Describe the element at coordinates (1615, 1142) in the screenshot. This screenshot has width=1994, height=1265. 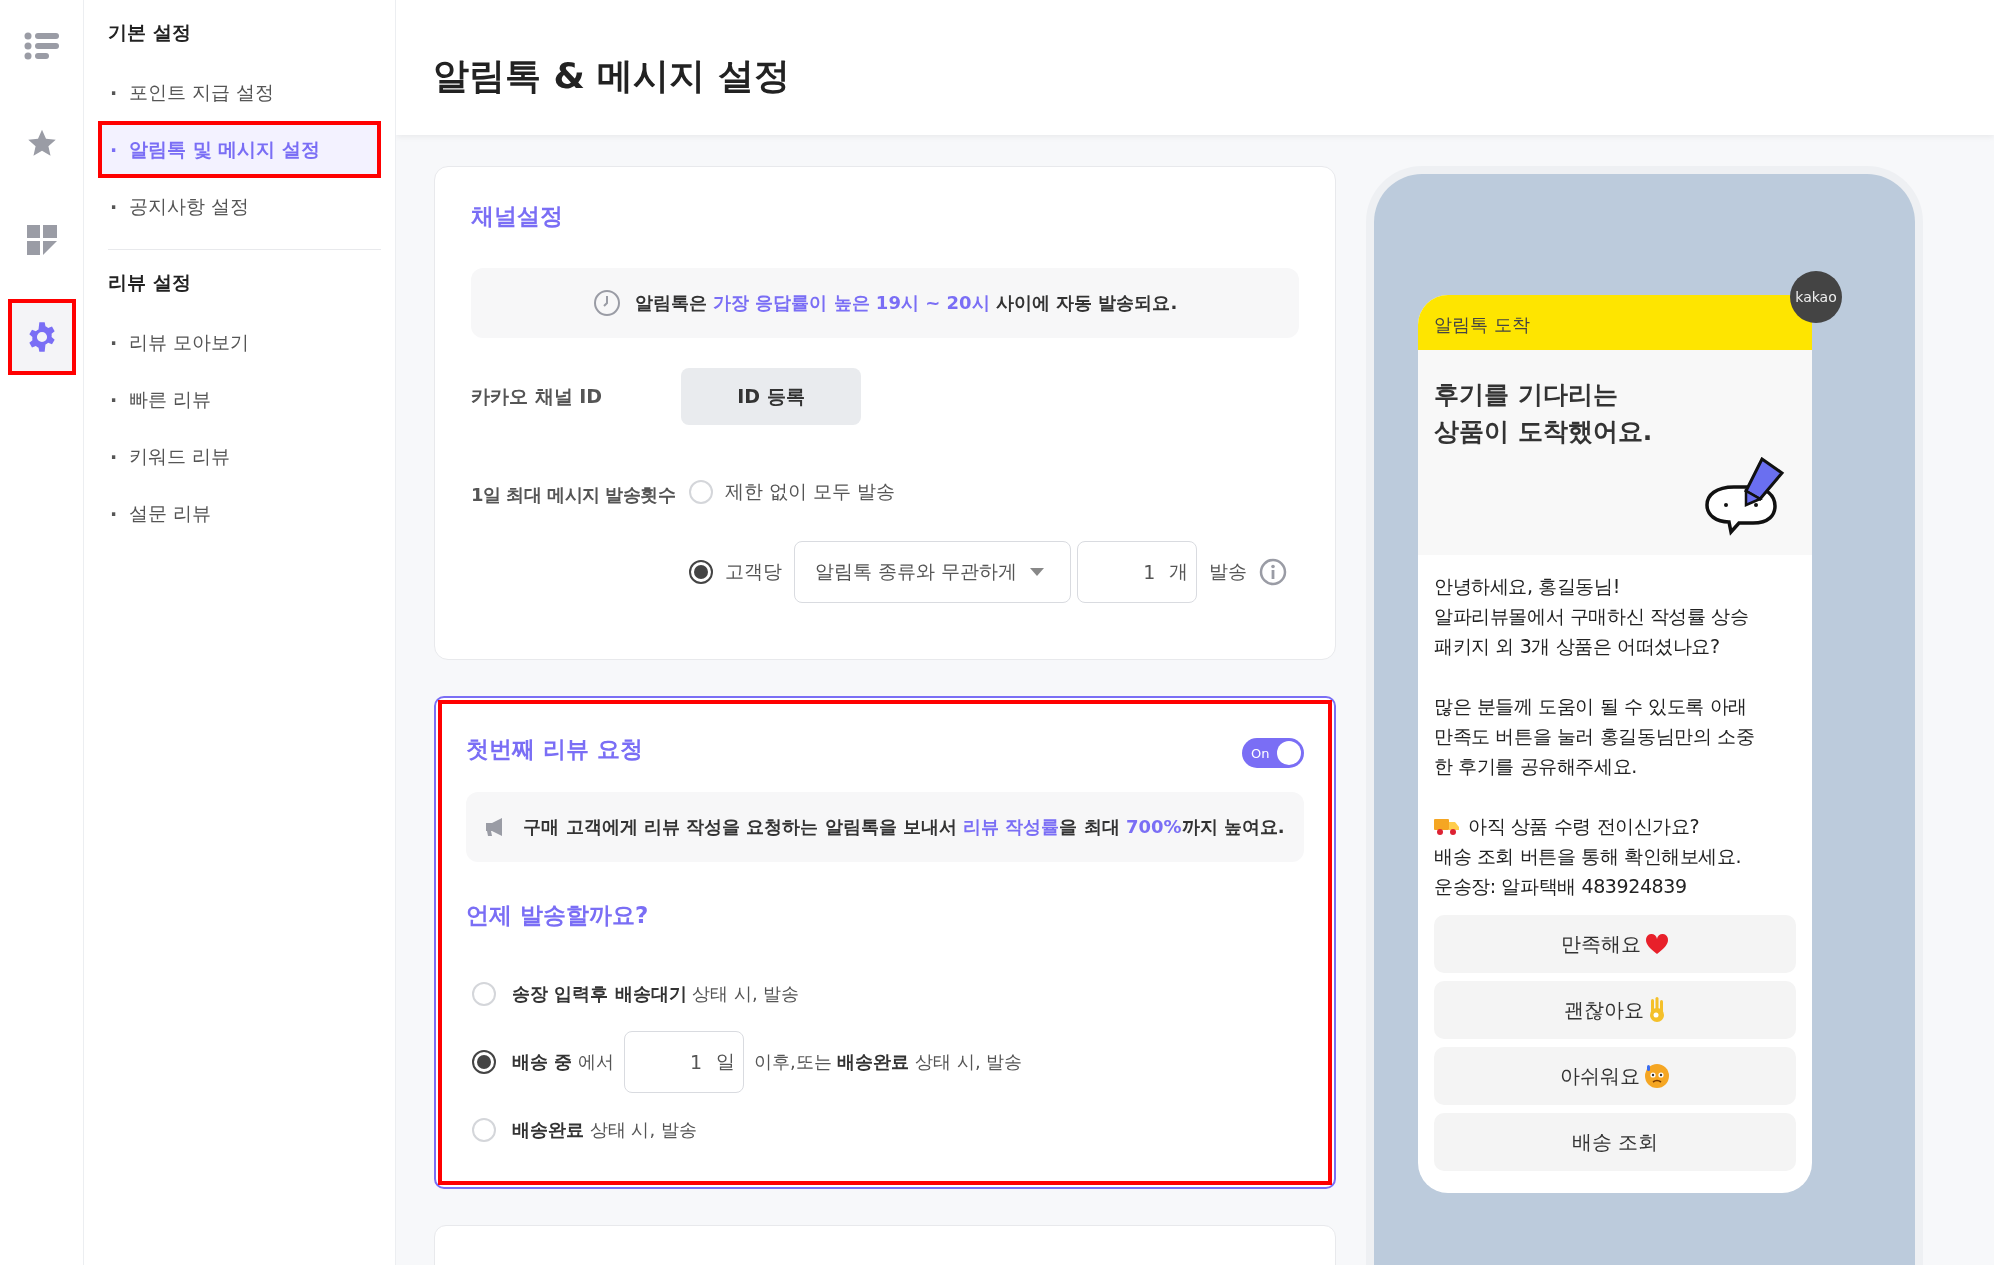
I see `reply-button: 배송 조회` at that location.